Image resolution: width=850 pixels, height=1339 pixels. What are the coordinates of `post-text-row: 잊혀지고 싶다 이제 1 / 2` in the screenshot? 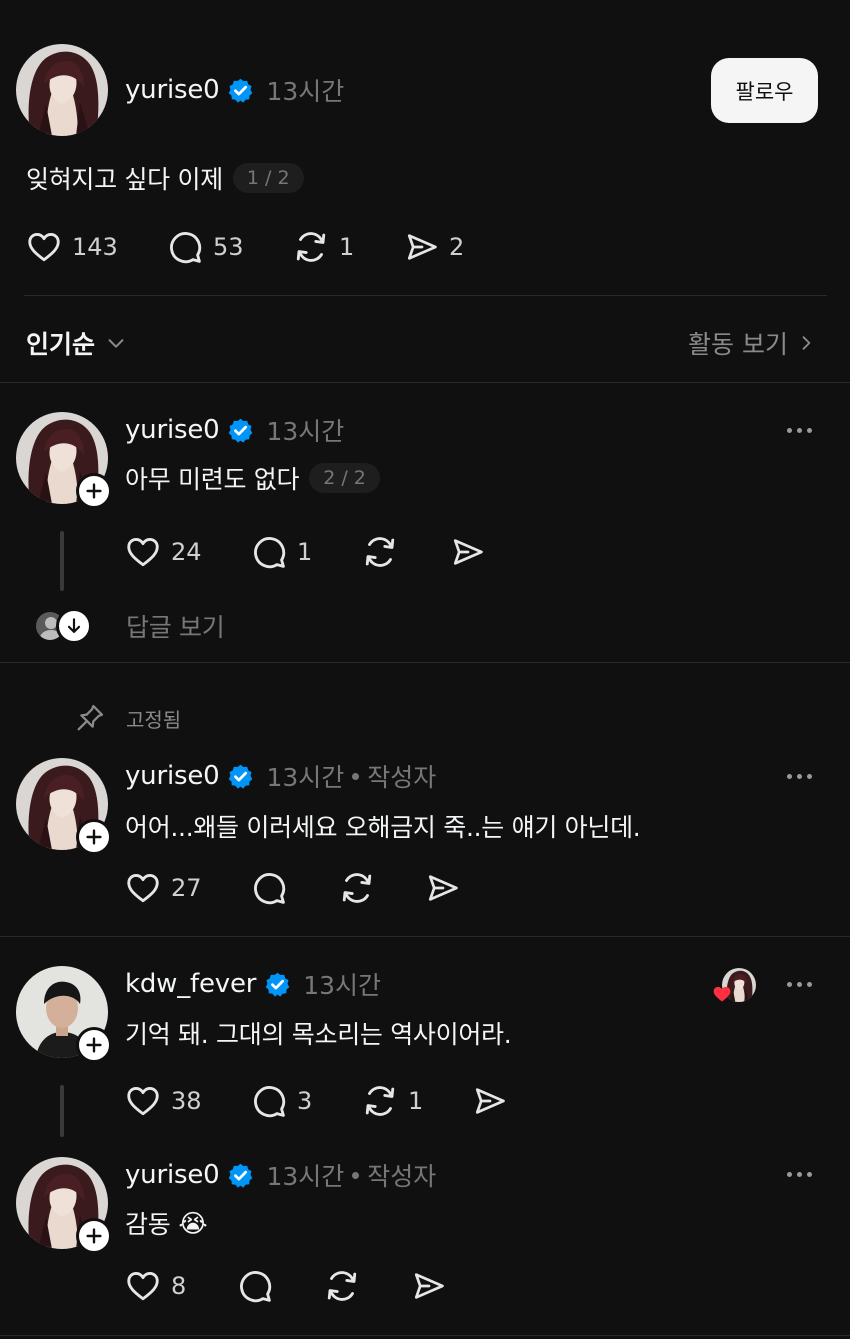 It's located at (165, 178).